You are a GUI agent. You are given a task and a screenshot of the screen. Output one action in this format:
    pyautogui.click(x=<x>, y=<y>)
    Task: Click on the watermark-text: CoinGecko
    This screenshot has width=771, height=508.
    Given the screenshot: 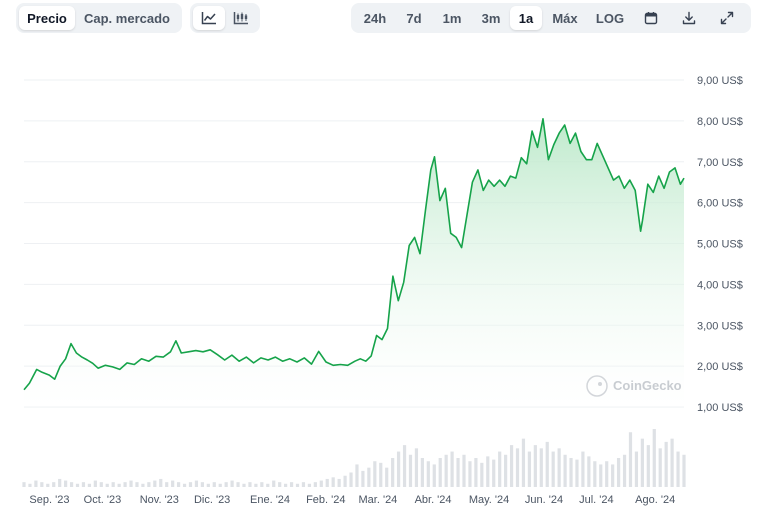 What is the action you would take?
    pyautogui.click(x=647, y=385)
    